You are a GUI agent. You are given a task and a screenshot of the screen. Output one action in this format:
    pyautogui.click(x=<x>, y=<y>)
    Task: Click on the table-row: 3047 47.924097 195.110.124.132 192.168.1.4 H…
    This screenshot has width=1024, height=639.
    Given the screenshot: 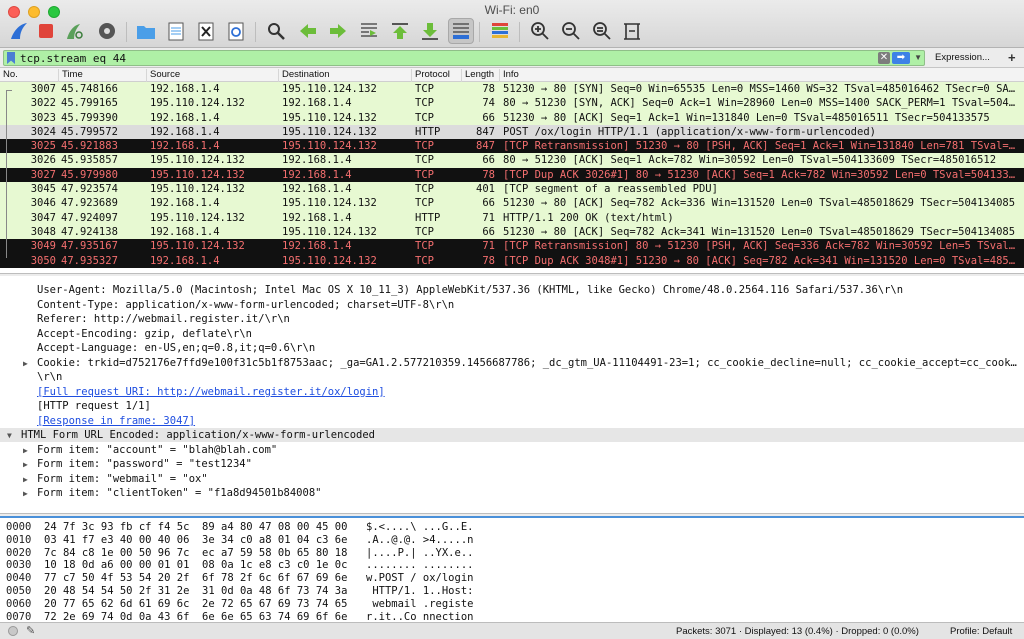 What is the action you would take?
    pyautogui.click(x=512, y=217)
    